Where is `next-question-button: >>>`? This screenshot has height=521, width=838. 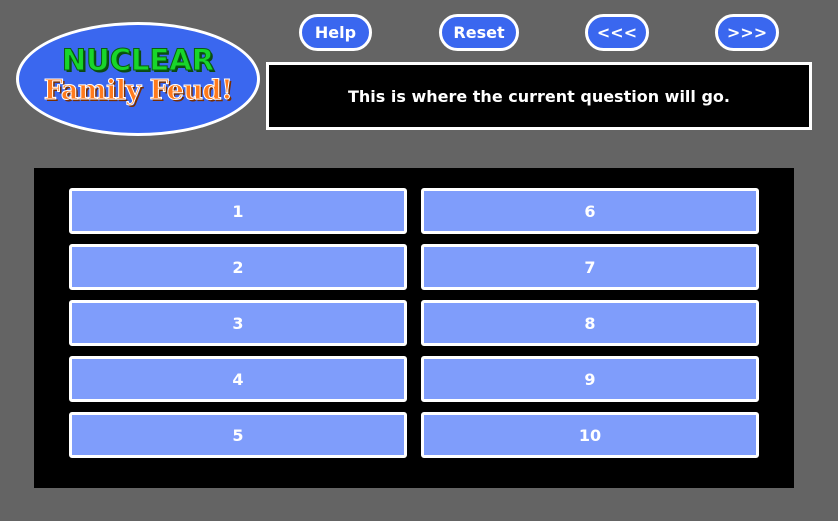
next-question-button: >>> is located at coordinates (747, 32).